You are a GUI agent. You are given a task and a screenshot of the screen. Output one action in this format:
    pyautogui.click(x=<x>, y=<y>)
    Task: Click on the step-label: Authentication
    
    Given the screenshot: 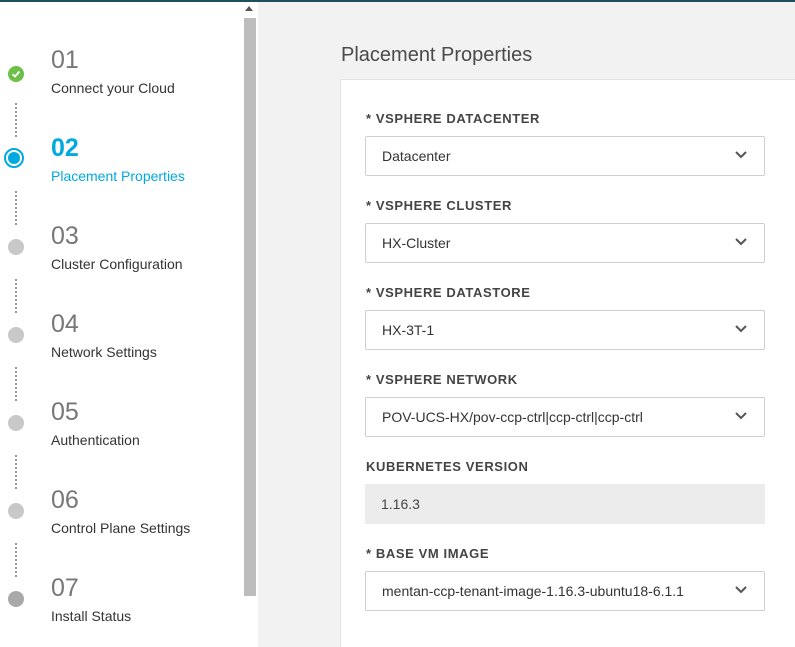 What is the action you would take?
    pyautogui.click(x=95, y=440)
    